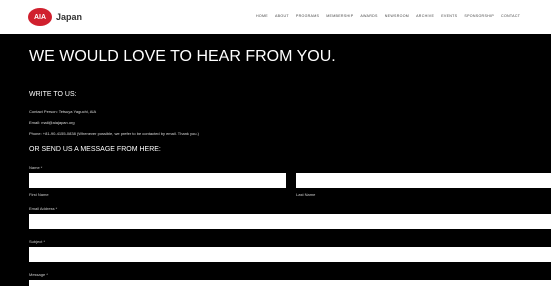 This screenshot has width=551, height=286. I want to click on aia-logo-badge: AIA, so click(40, 17).